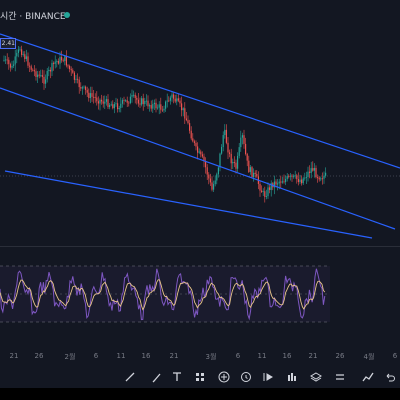  I want to click on time-axis: 21 26 2월 6 11 16 21 3월 6 11 16 21 26 4월 6, so click(200, 359).